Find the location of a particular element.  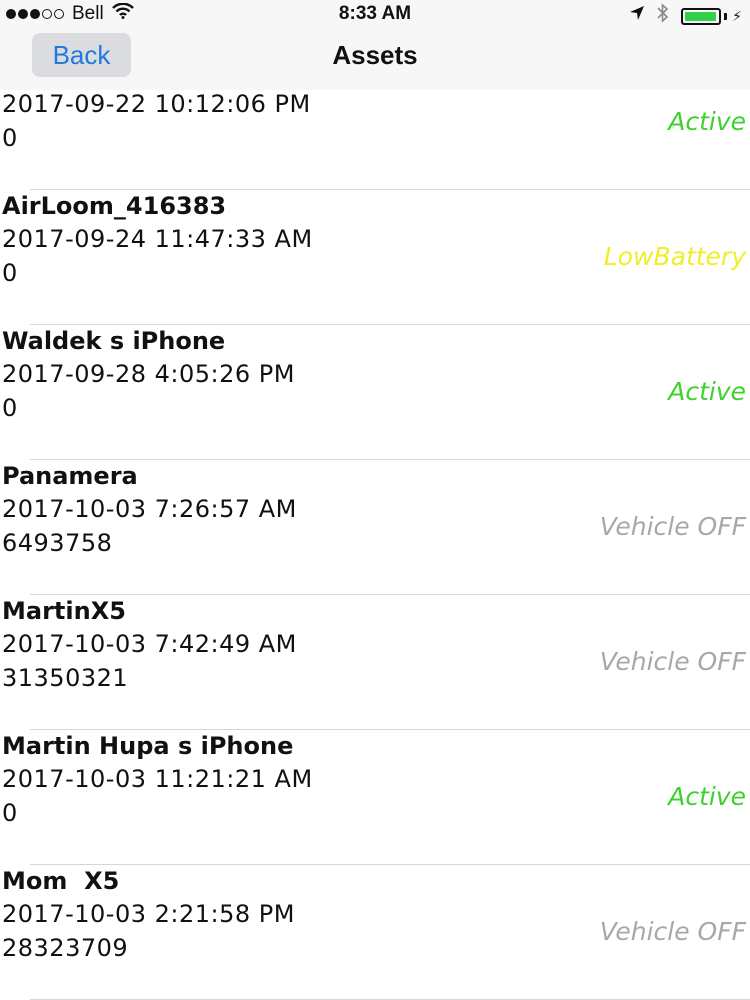

list-item: 2017-09-22 10:12:06 PM 0 Active is located at coordinates (375, 140).